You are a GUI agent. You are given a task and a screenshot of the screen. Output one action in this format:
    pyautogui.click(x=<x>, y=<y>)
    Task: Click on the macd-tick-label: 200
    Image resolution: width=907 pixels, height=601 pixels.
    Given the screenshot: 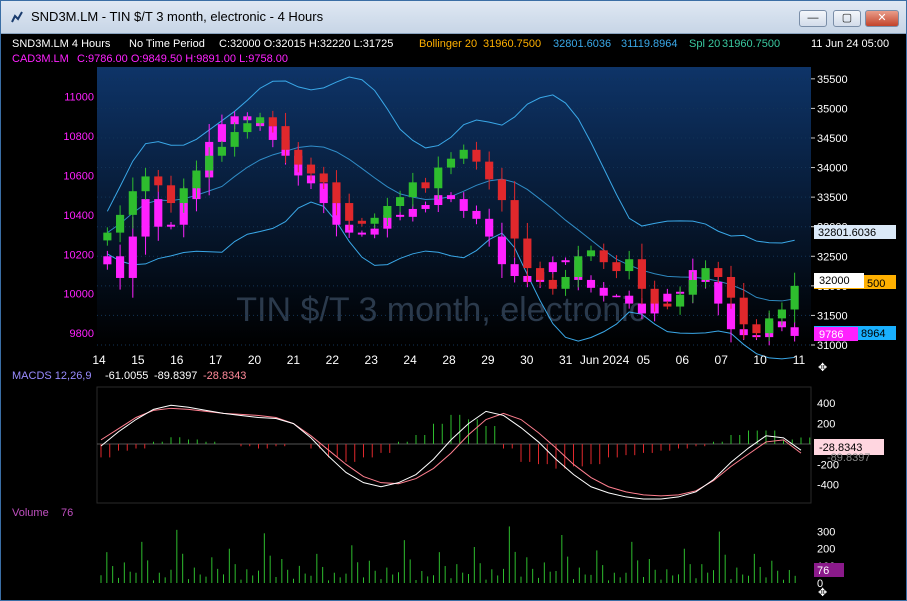 What is the action you would take?
    pyautogui.click(x=826, y=425)
    